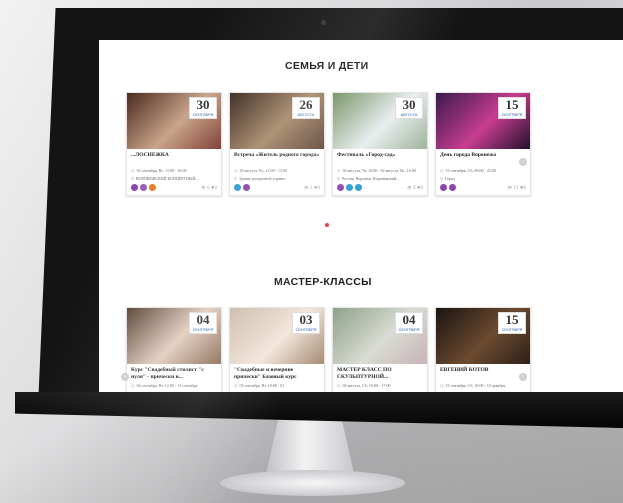 Image resolution: width=623 pixels, height=503 pixels. I want to click on event-time: ◷ 03 сентября, Вт, 10:00 - 01, so click(259, 385).